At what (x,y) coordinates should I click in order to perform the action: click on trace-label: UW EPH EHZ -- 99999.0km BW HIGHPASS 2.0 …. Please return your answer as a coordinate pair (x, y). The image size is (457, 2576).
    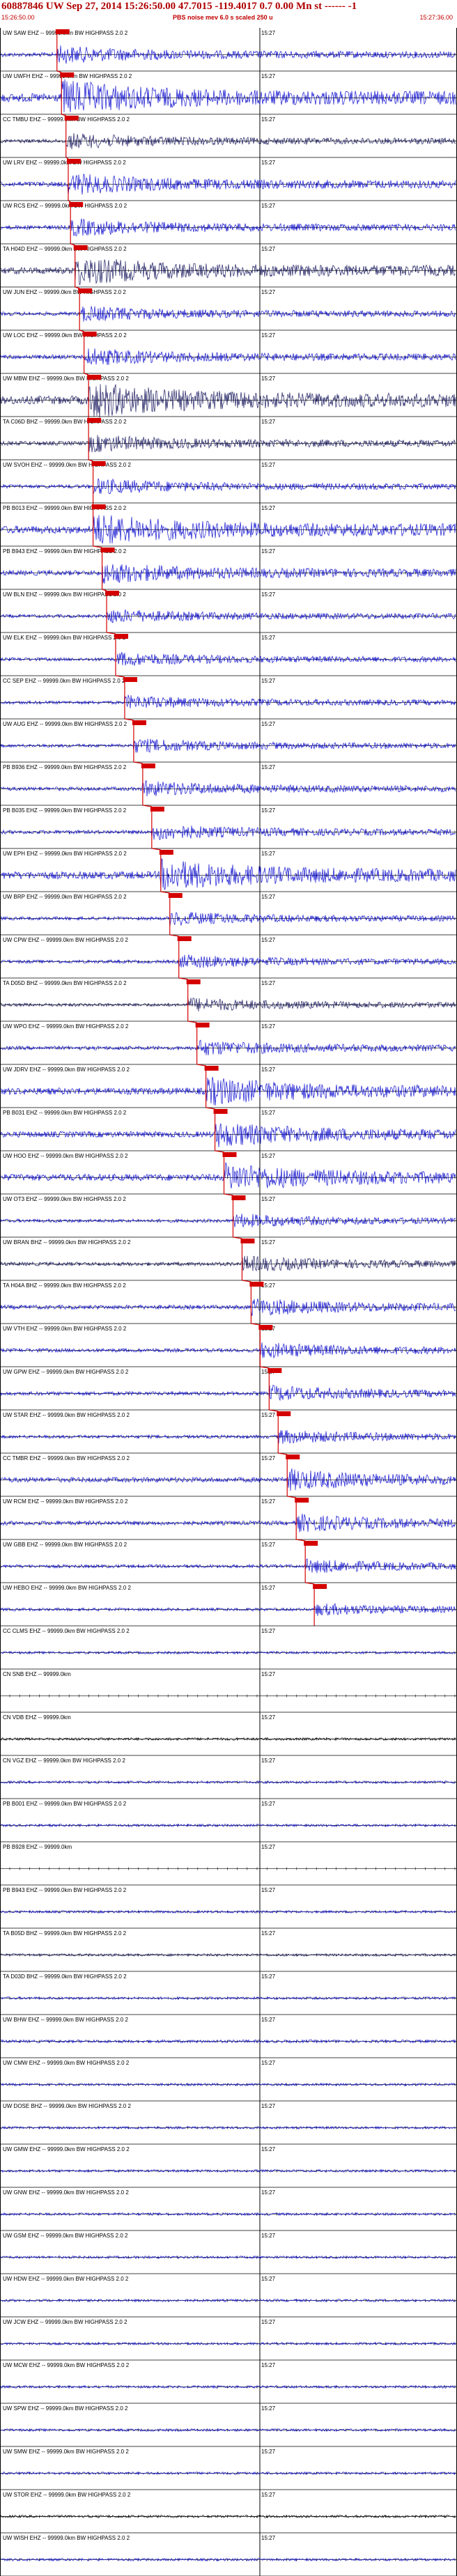
    Looking at the image, I should click on (65, 854).